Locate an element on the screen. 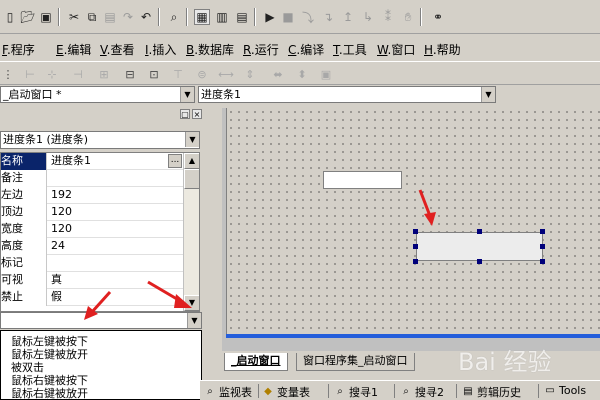 This screenshot has width=600, height=400. event-item: 鼠标右键被放开 is located at coordinates (49, 392).